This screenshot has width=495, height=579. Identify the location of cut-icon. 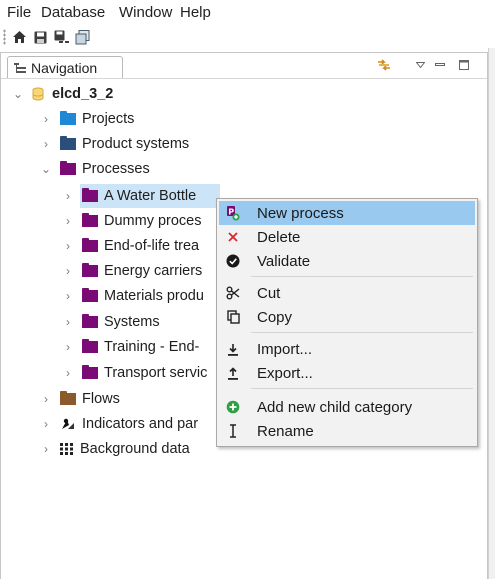
(233, 293).